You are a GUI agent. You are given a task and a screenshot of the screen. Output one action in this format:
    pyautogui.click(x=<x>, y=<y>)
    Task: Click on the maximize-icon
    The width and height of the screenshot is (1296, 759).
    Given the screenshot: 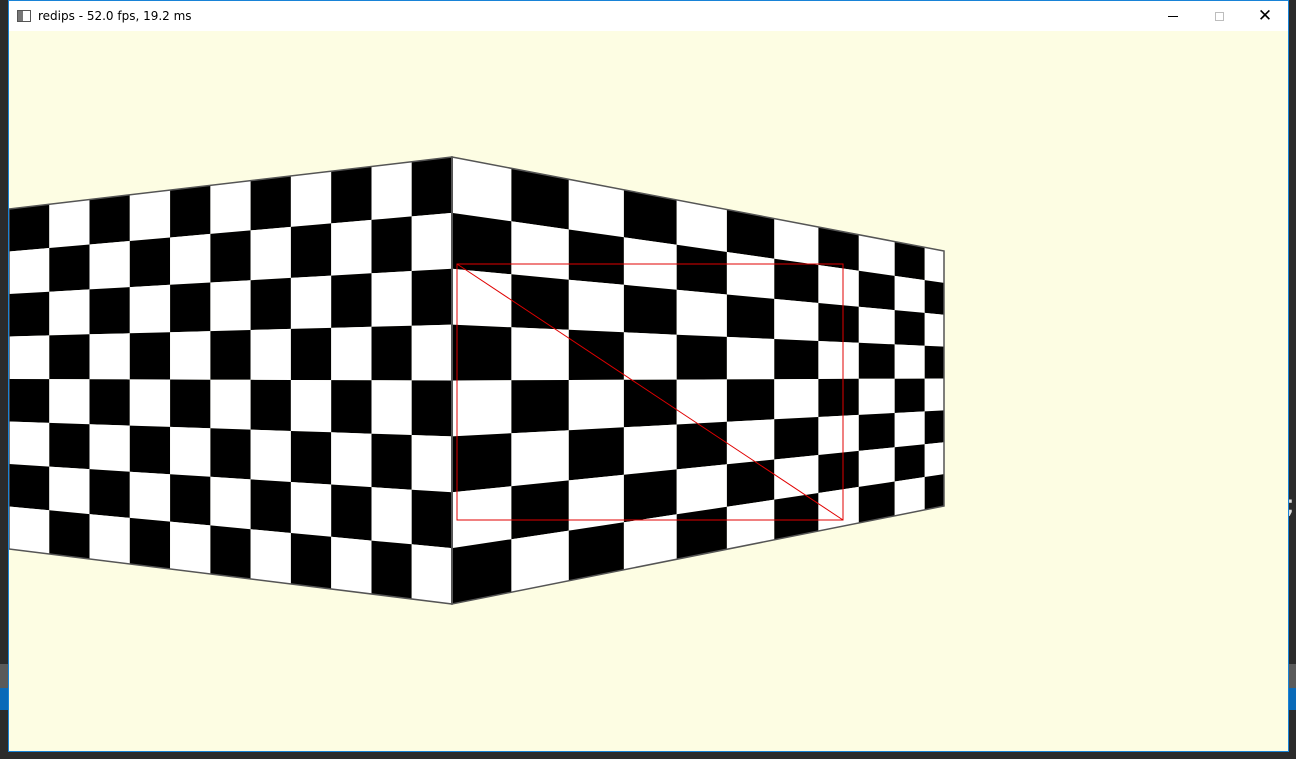 What is the action you would take?
    pyautogui.click(x=1219, y=16)
    